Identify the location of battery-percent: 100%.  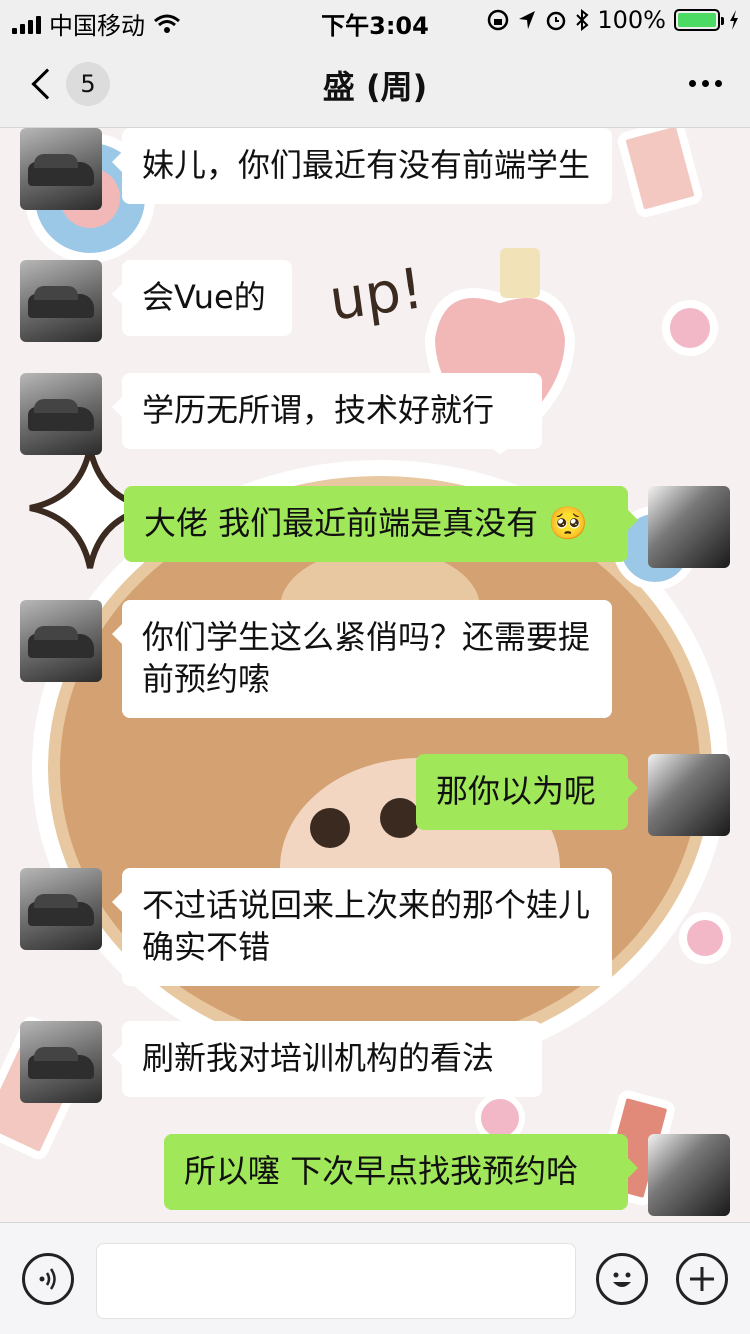
(631, 20).